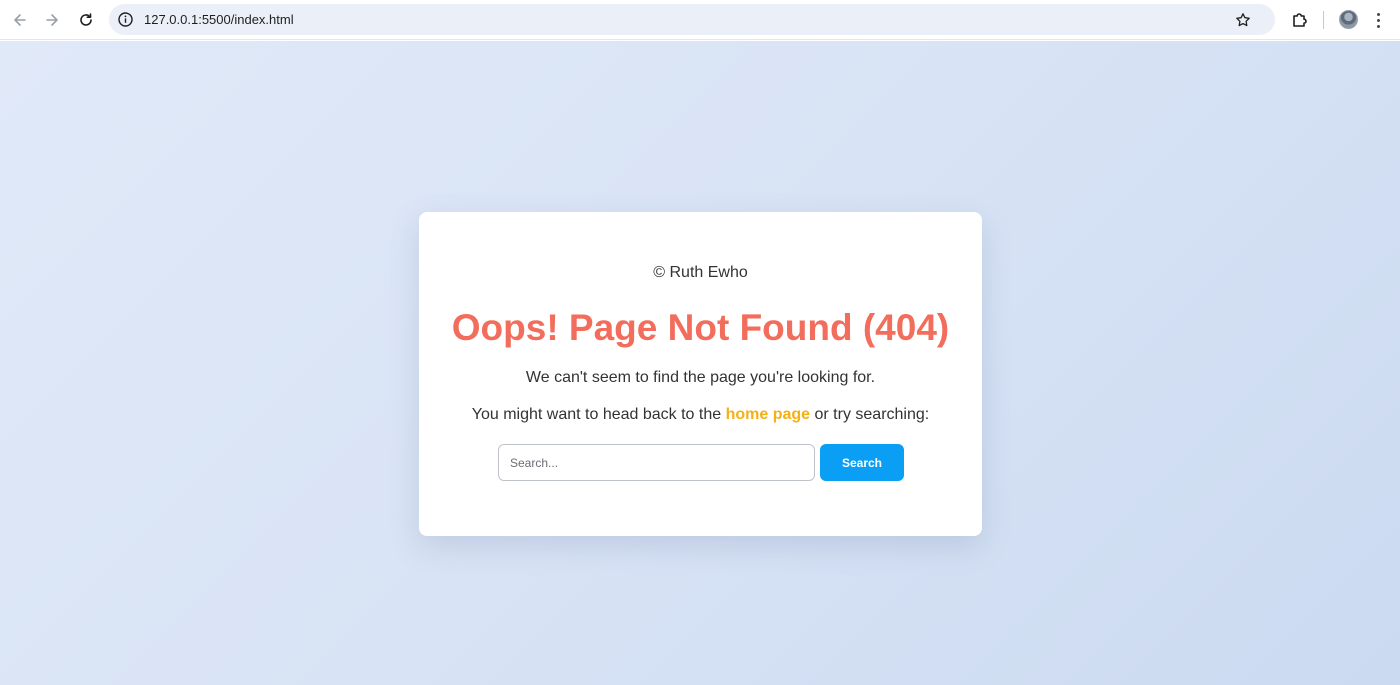 The width and height of the screenshot is (1400, 685). What do you see at coordinates (768, 414) in the screenshot?
I see `home-page-link: home page` at bounding box center [768, 414].